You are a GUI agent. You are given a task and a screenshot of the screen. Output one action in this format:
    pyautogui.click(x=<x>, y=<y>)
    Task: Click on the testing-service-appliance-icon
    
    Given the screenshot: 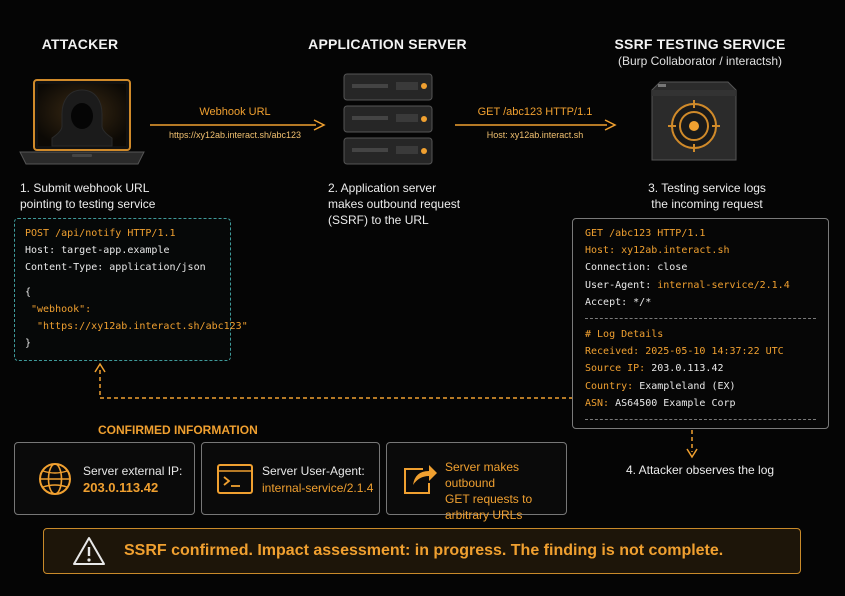 What is the action you would take?
    pyautogui.click(x=694, y=121)
    